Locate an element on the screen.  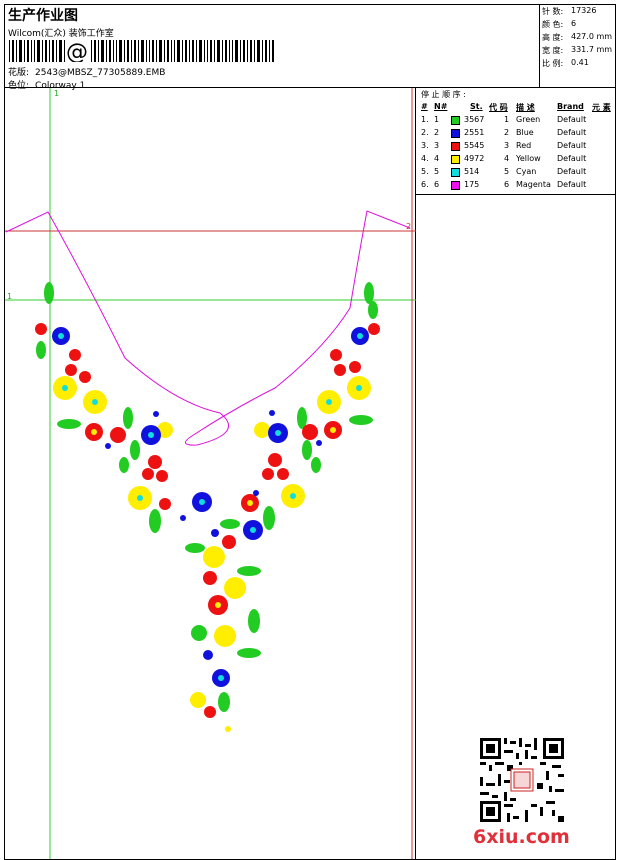
legend-stitches: 5545 is located at coordinates (474, 145).